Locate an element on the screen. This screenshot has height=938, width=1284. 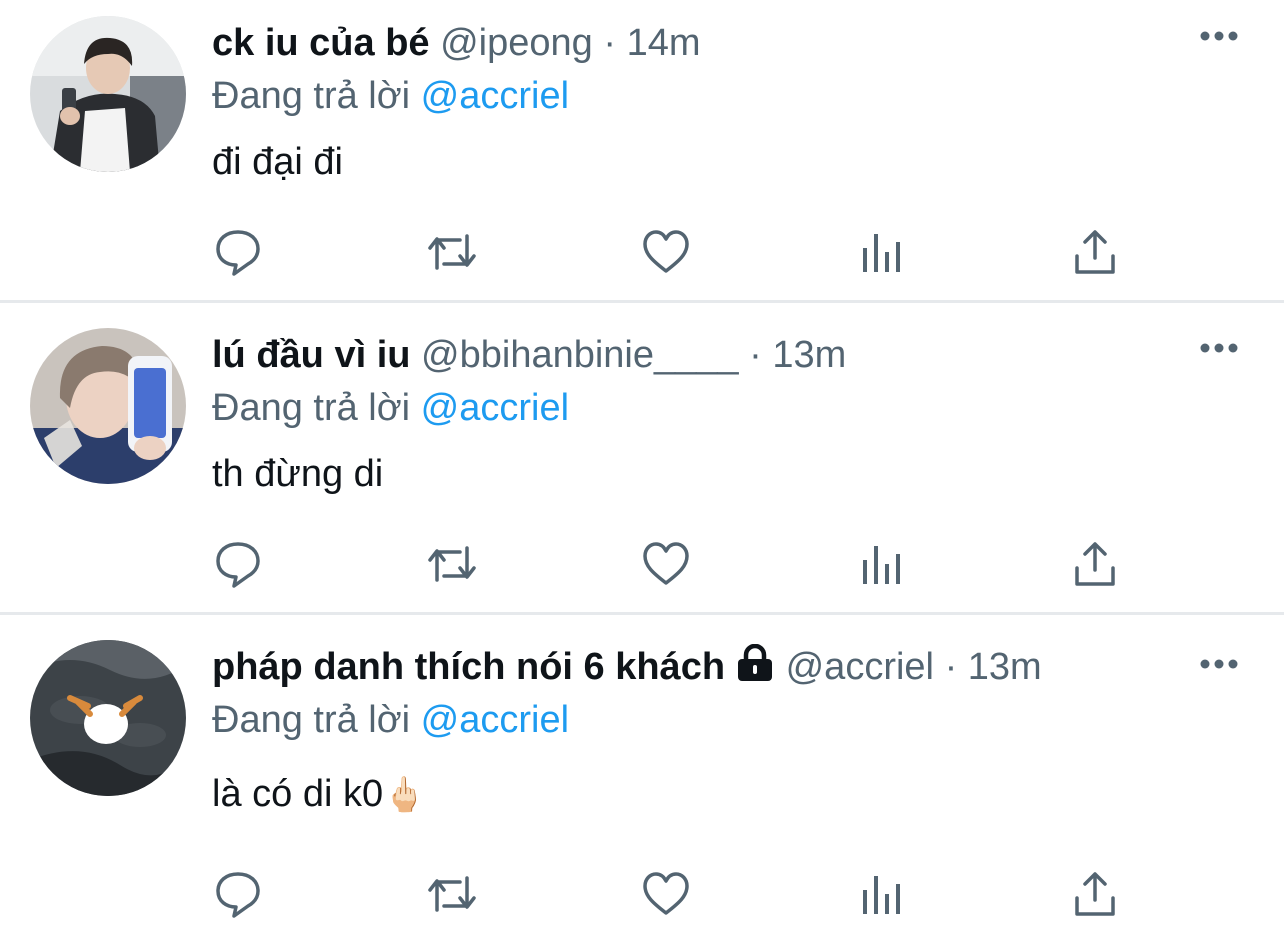
display-name: pháp danh thích nói 6 khách is located at coordinates (468, 667).